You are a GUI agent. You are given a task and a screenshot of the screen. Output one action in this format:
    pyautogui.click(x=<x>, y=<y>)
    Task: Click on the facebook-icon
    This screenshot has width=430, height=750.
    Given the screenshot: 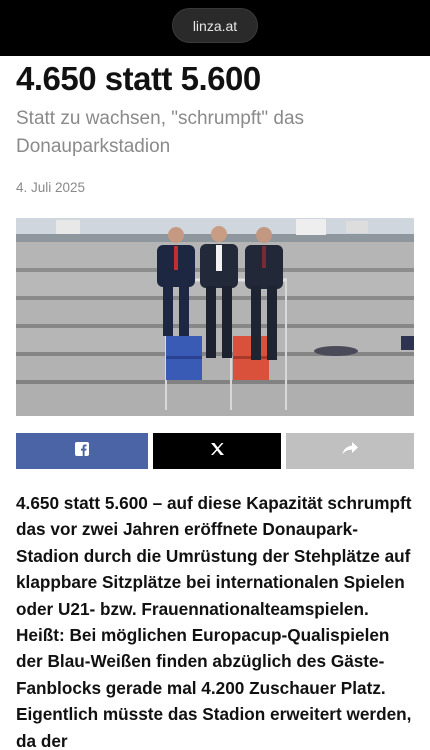 What is the action you would take?
    pyautogui.click(x=82, y=451)
    